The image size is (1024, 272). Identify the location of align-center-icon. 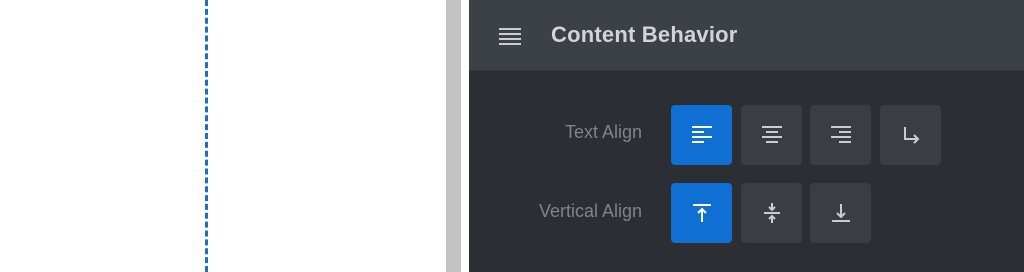
(771, 134).